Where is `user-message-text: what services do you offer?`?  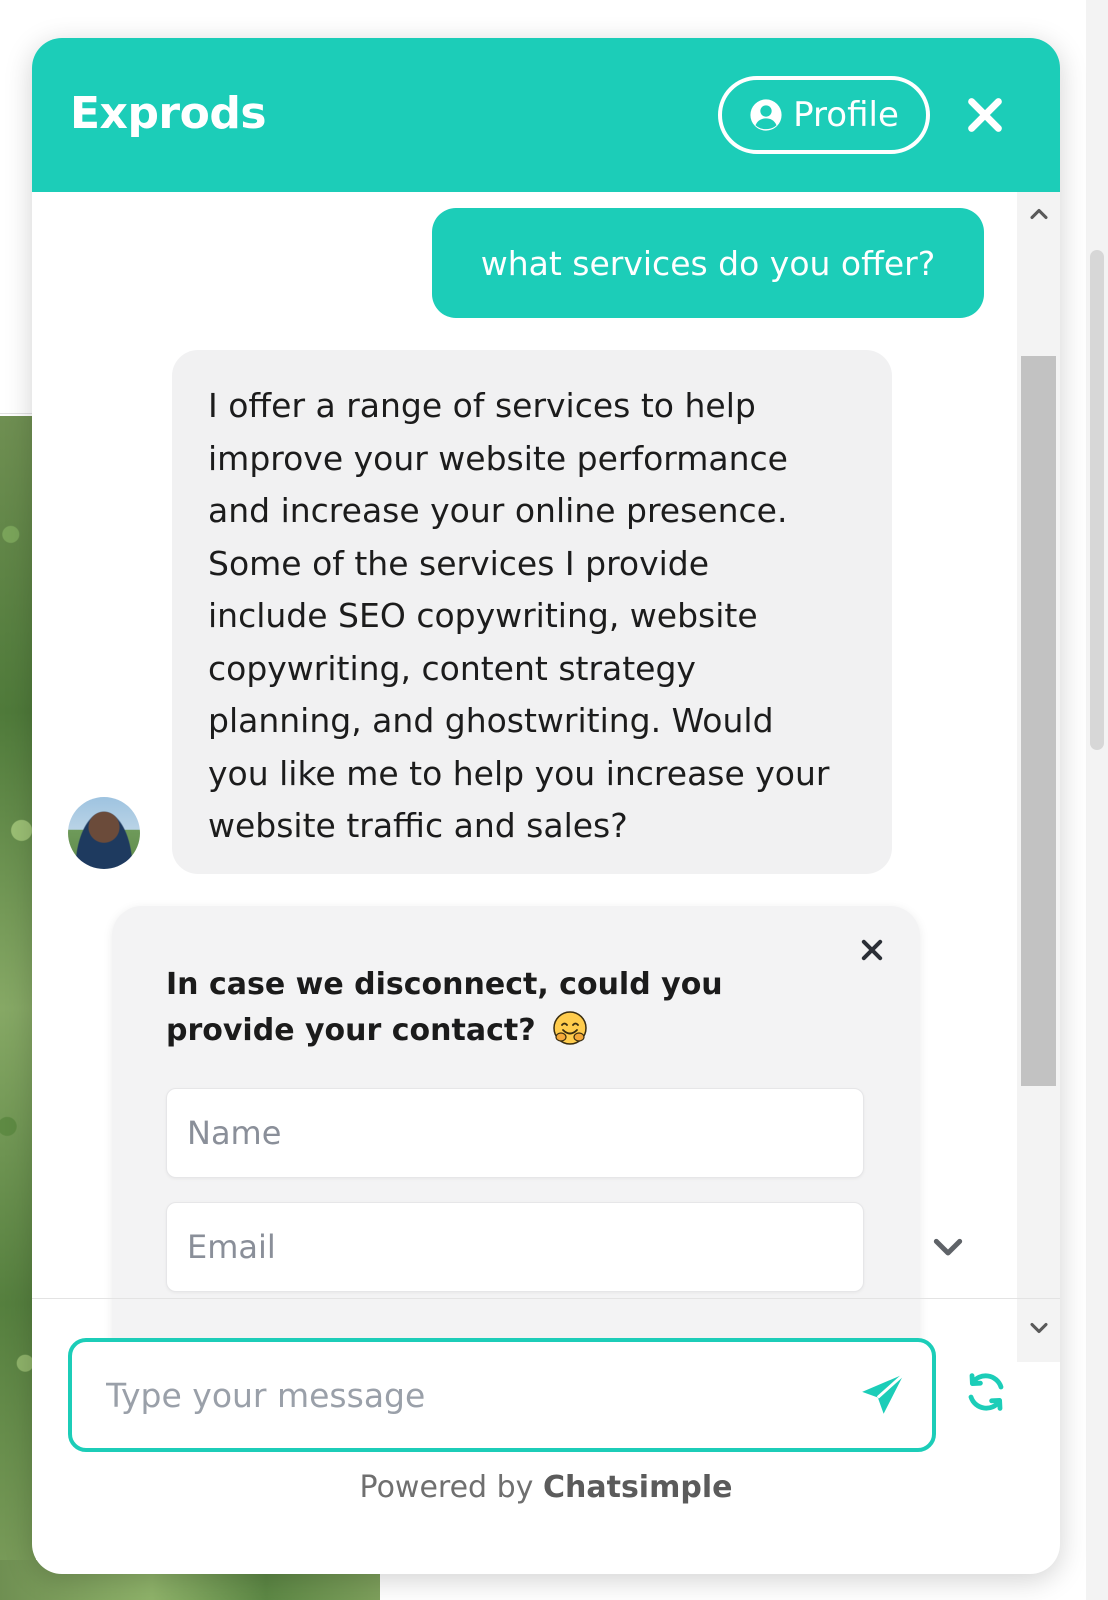 user-message-text: what services do you offer? is located at coordinates (708, 263).